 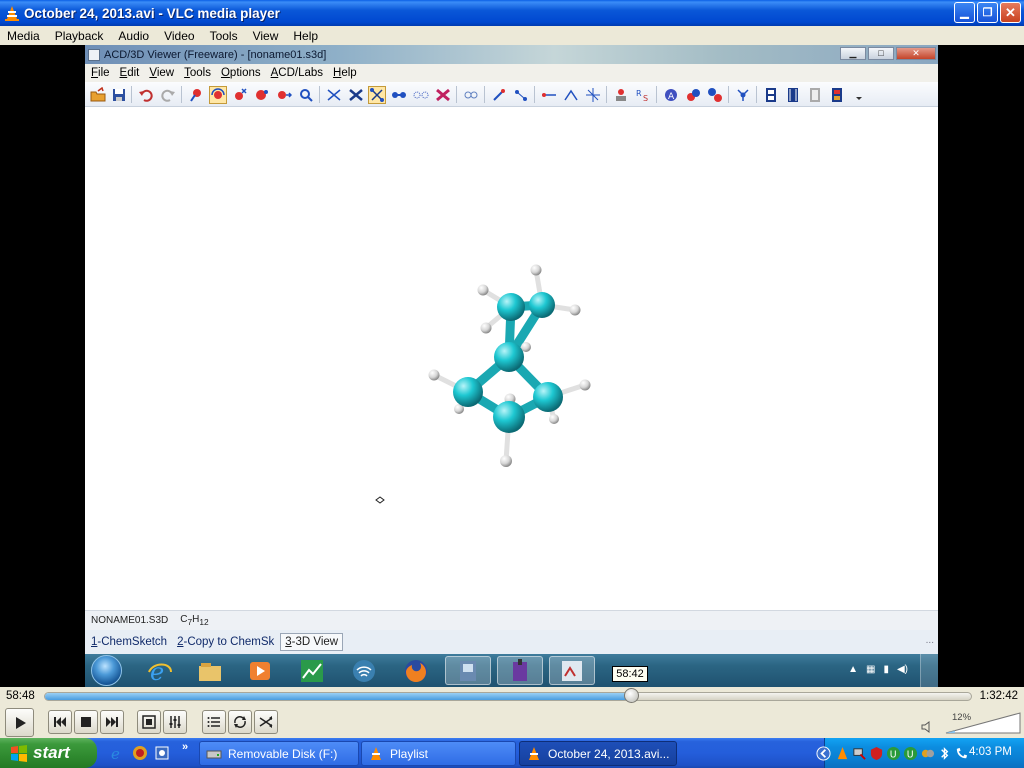 What do you see at coordinates (262, 95) in the screenshot?
I see `scale-tool-icon` at bounding box center [262, 95].